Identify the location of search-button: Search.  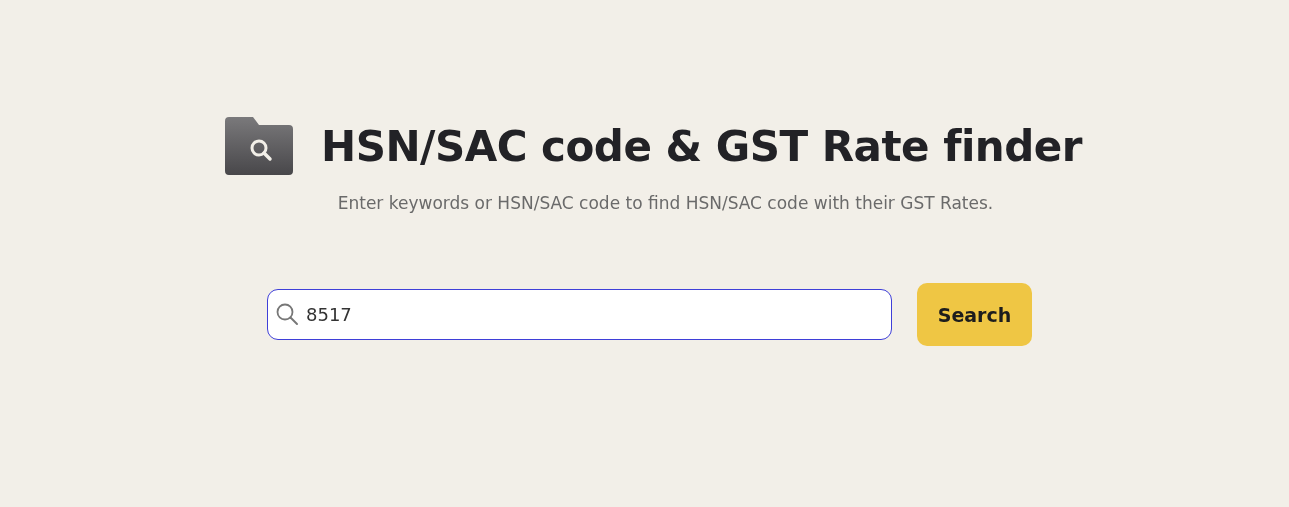
(974, 314).